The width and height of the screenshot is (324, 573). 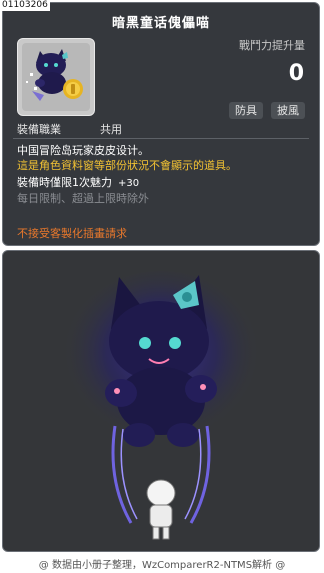 I want to click on equip-stat-bonus: +30, so click(x=129, y=183).